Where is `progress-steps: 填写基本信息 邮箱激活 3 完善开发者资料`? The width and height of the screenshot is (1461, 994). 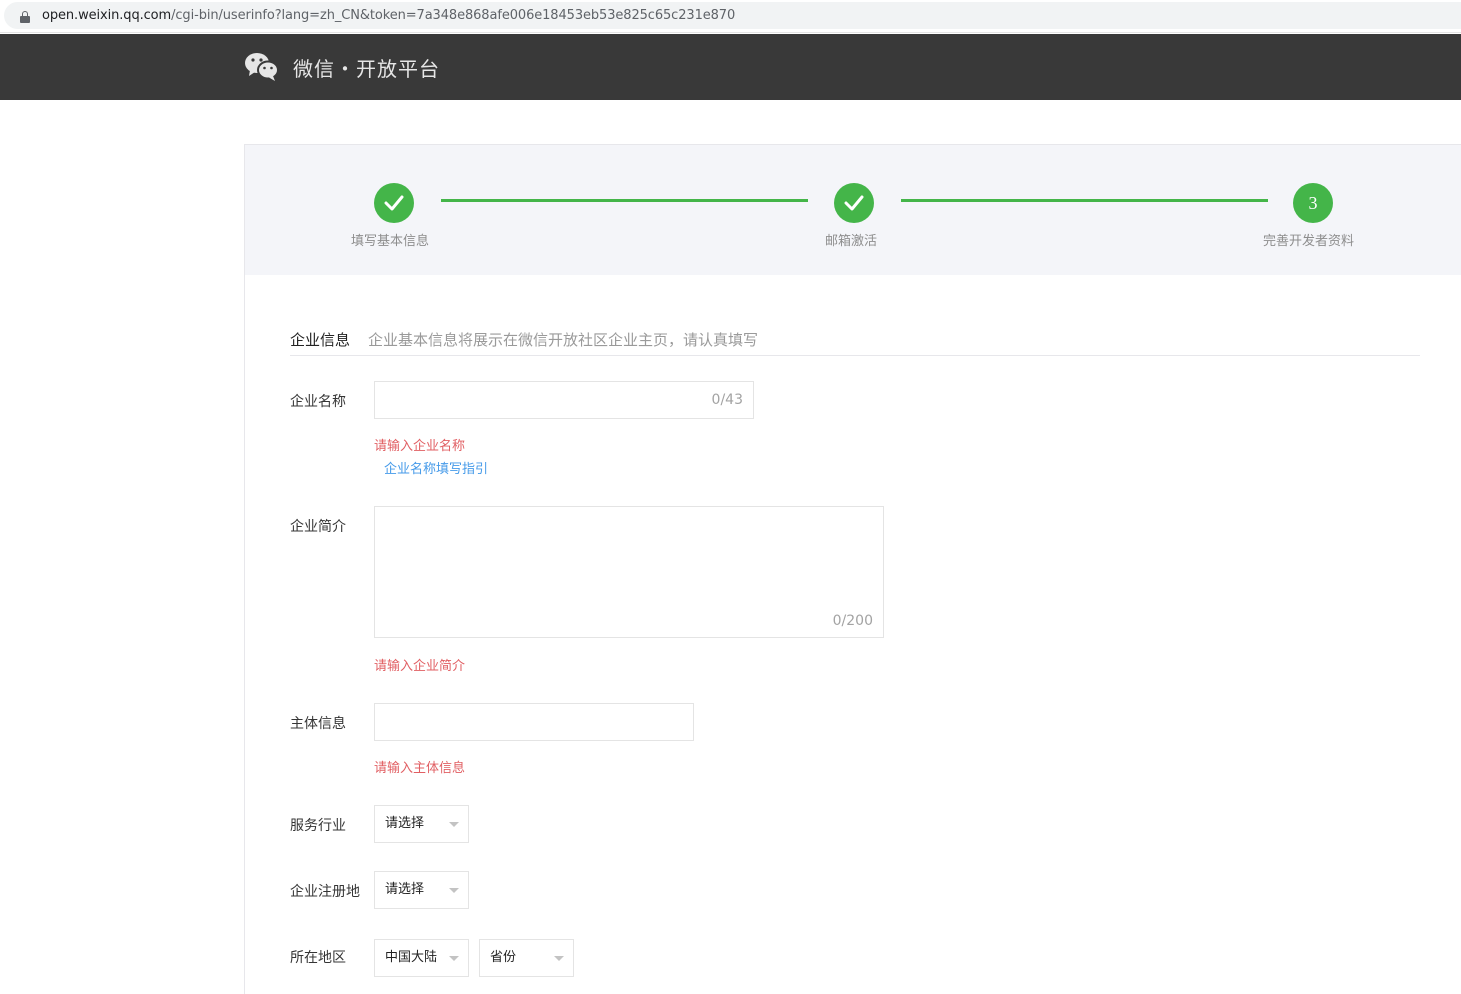 progress-steps: 填写基本信息 邮箱激活 3 完善开发者资料 is located at coordinates (853, 210).